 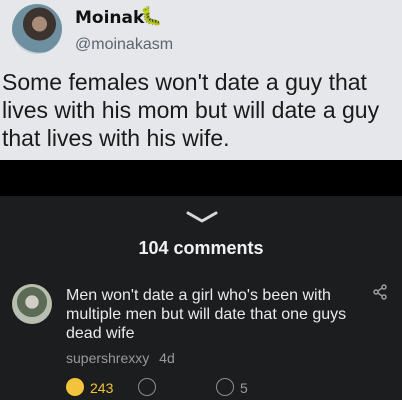 I want to click on chevron-down-icon, so click(x=202, y=217).